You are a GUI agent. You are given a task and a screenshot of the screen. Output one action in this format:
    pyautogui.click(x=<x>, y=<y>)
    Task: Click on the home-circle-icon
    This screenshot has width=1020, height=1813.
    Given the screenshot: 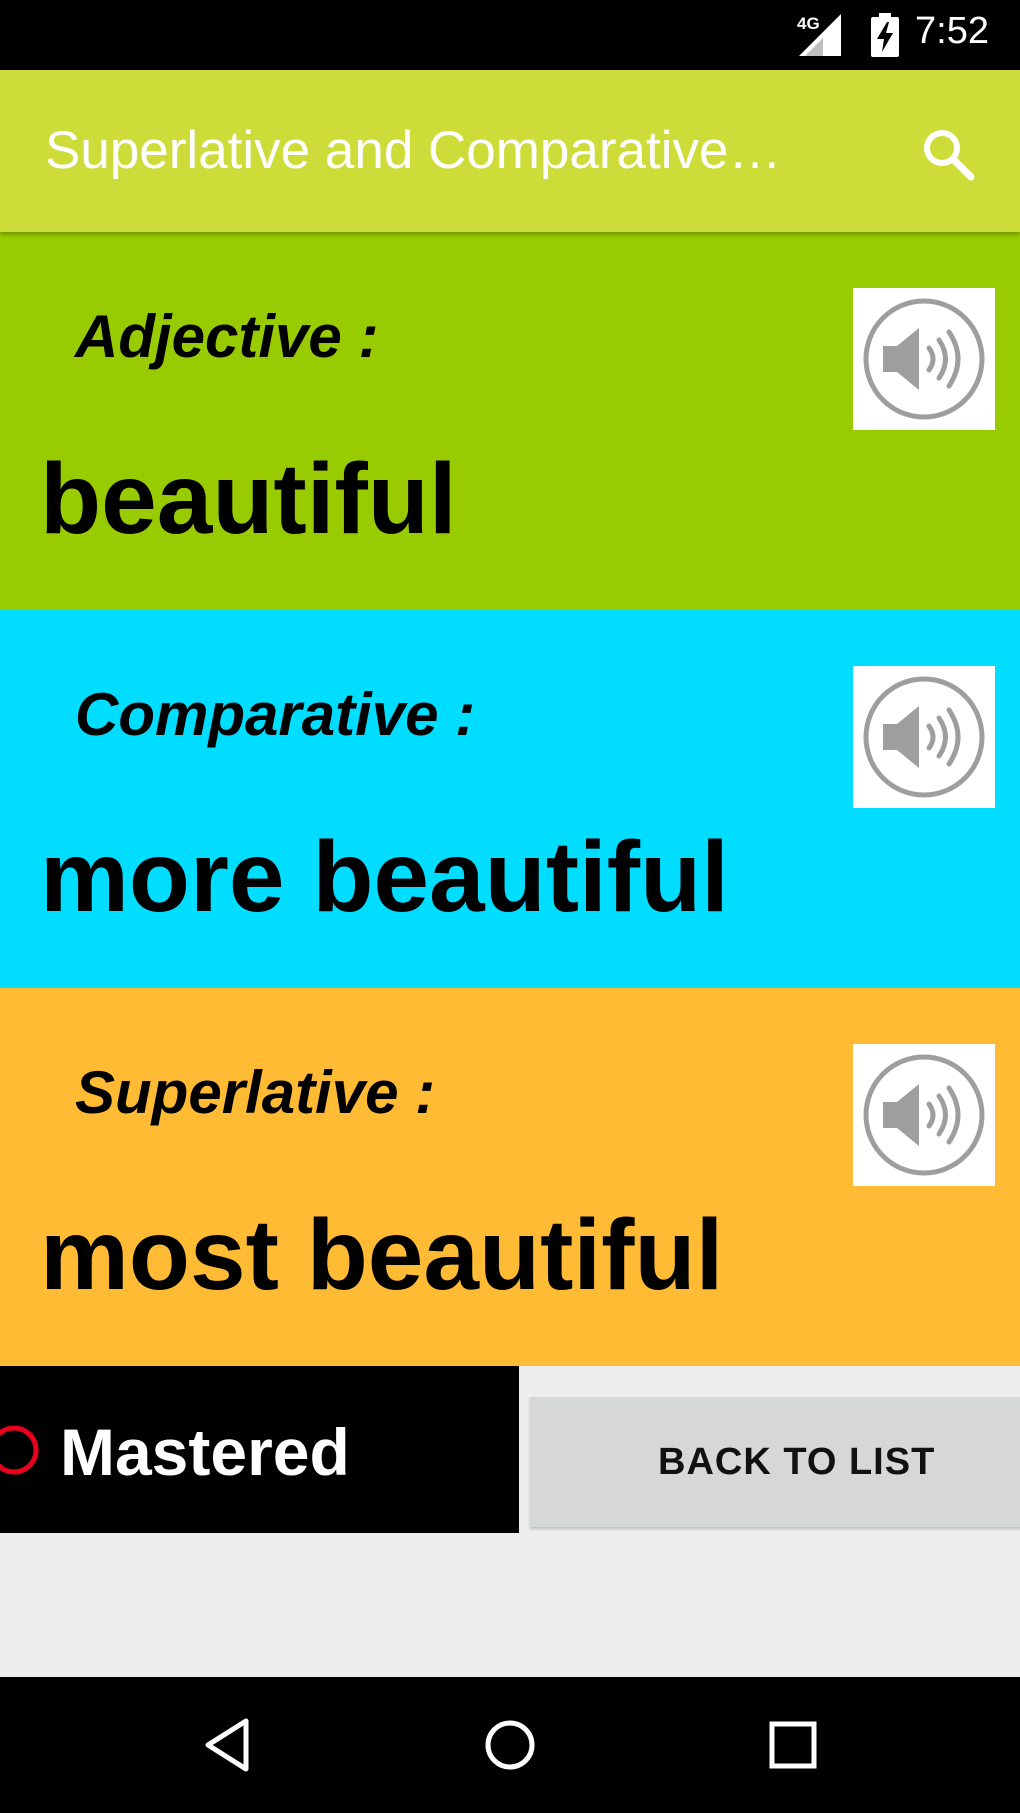 What is the action you would take?
    pyautogui.click(x=510, y=1745)
    